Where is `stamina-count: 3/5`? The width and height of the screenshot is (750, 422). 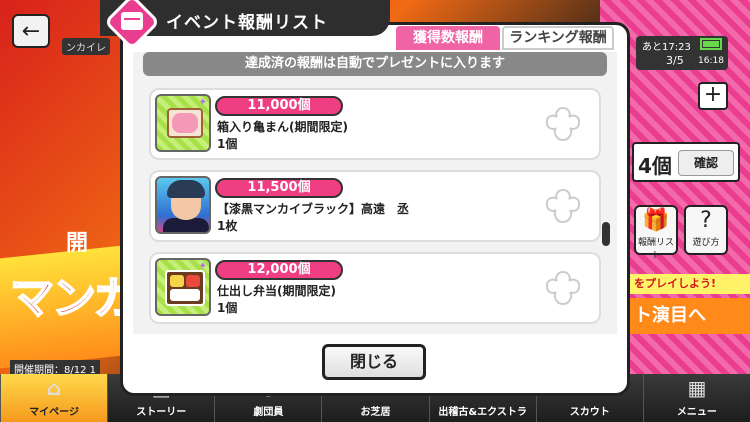 stamina-count: 3/5 is located at coordinates (675, 60).